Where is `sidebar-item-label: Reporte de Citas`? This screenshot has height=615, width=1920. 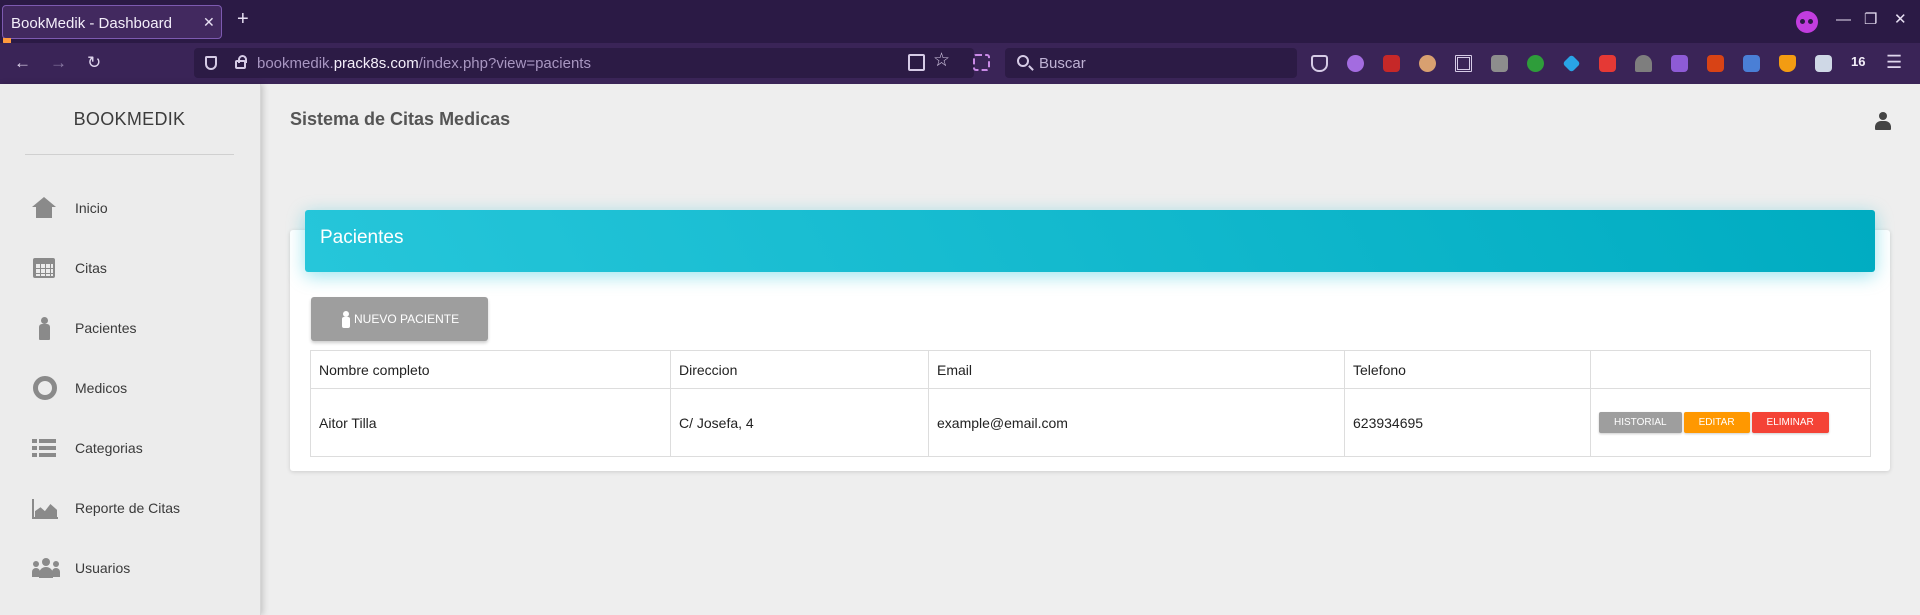 sidebar-item-label: Reporte de Citas is located at coordinates (128, 508).